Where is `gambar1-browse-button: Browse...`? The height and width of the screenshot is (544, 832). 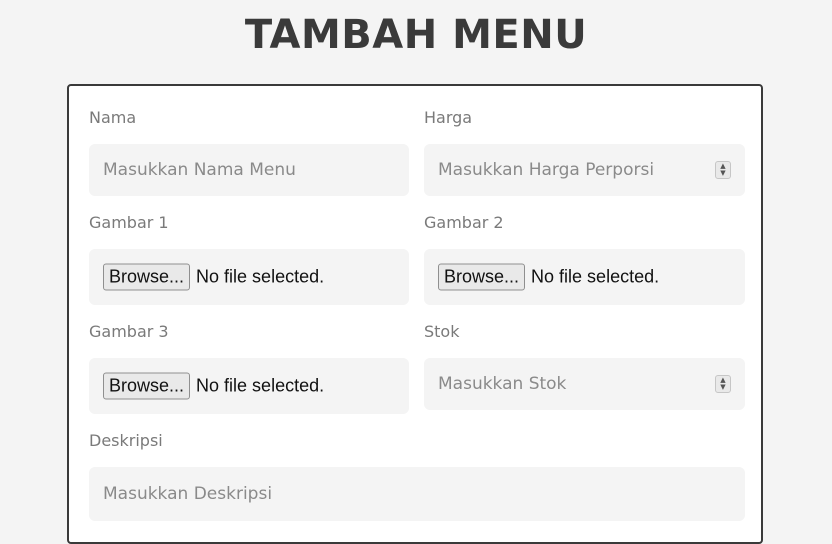 gambar1-browse-button: Browse... is located at coordinates (147, 277).